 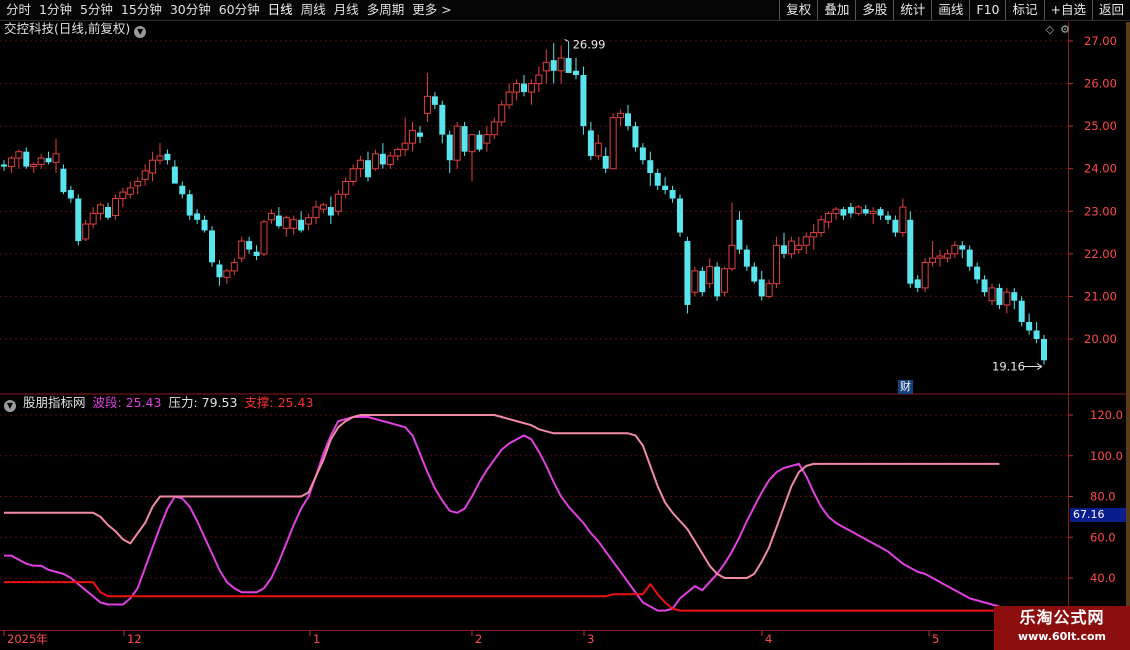 I want to click on right-sidebar-edge, so click(x=1128, y=322).